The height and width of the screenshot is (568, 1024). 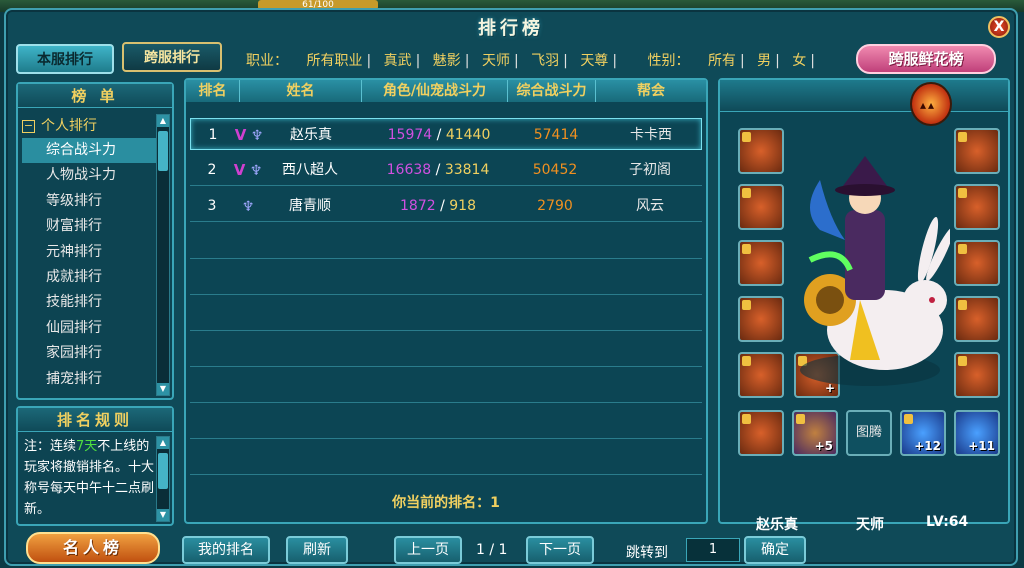 What do you see at coordinates (89, 379) in the screenshot?
I see `sidebar-item-pet-capture: 捕宠排行` at bounding box center [89, 379].